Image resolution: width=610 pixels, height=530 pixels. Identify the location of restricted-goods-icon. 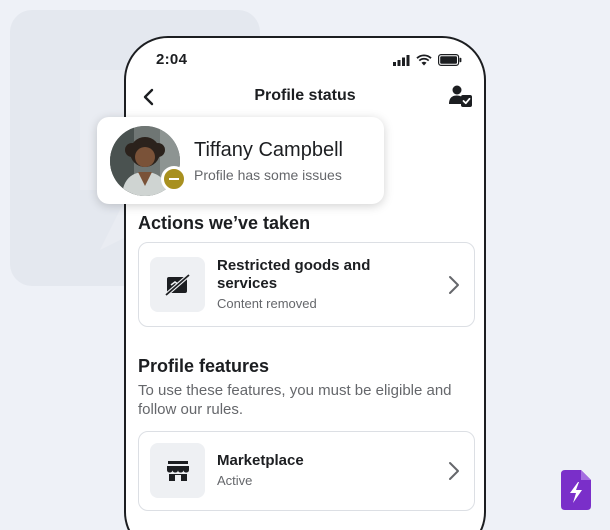
(177, 284).